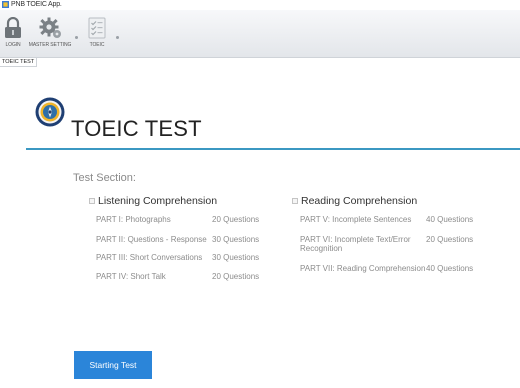  I want to click on listening-label: Listening Comprehension, so click(158, 201).